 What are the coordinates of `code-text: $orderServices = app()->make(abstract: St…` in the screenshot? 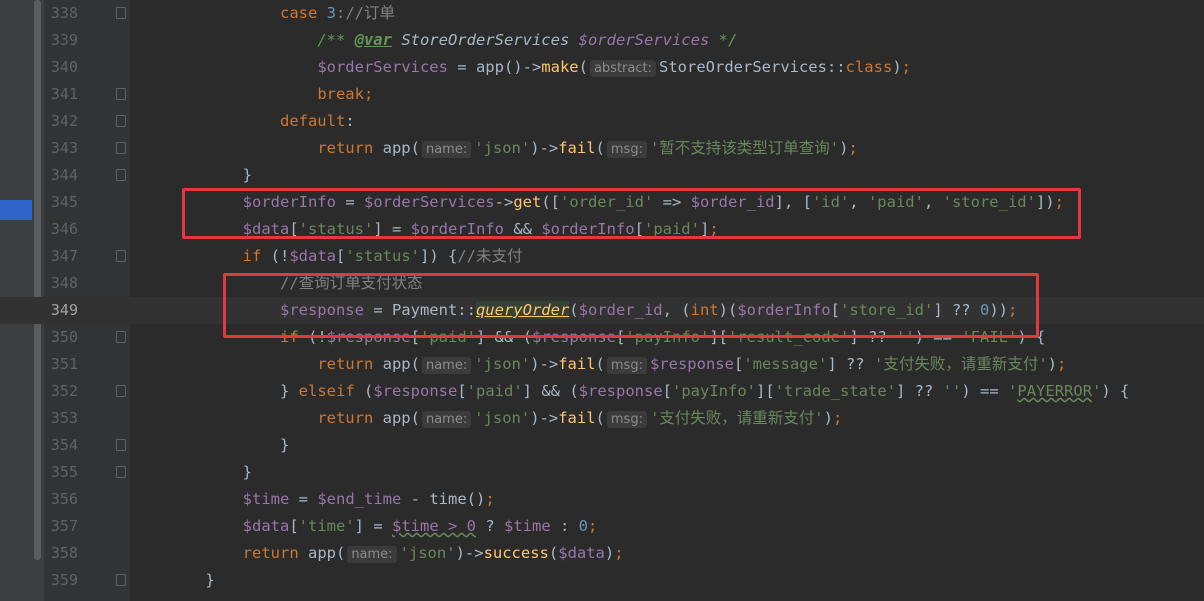 It's located at (539, 68).